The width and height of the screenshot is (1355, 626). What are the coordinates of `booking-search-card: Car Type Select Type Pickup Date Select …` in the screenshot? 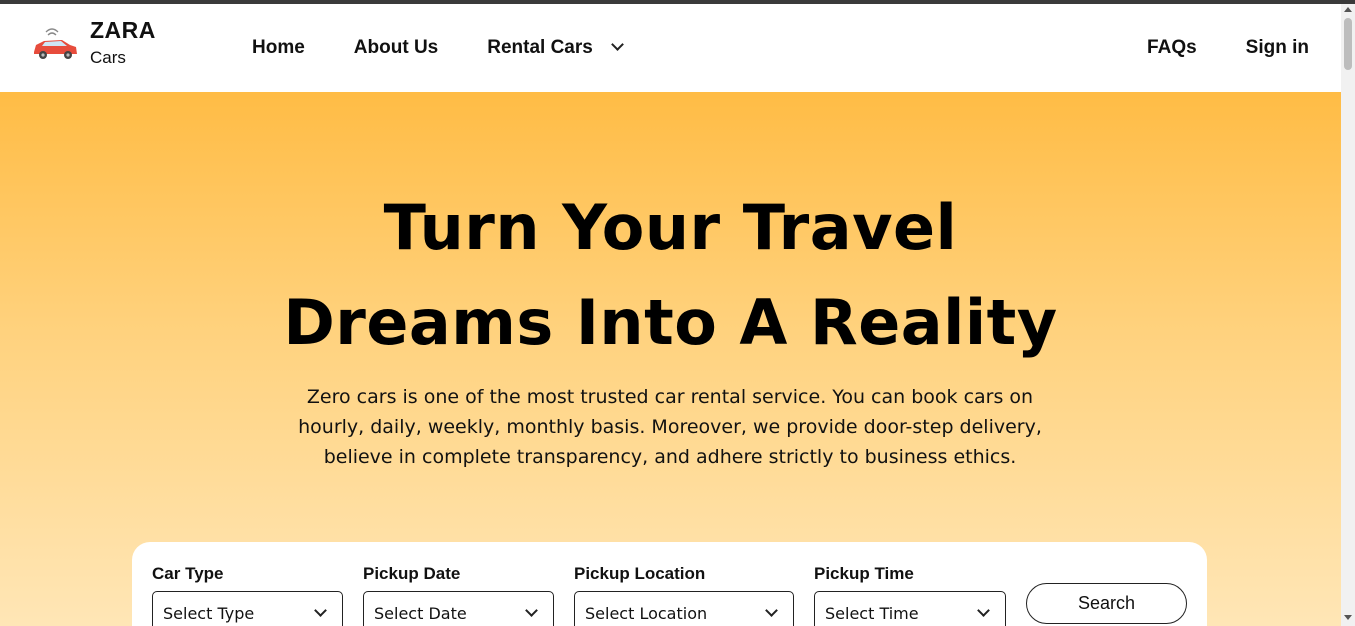 It's located at (669, 584).